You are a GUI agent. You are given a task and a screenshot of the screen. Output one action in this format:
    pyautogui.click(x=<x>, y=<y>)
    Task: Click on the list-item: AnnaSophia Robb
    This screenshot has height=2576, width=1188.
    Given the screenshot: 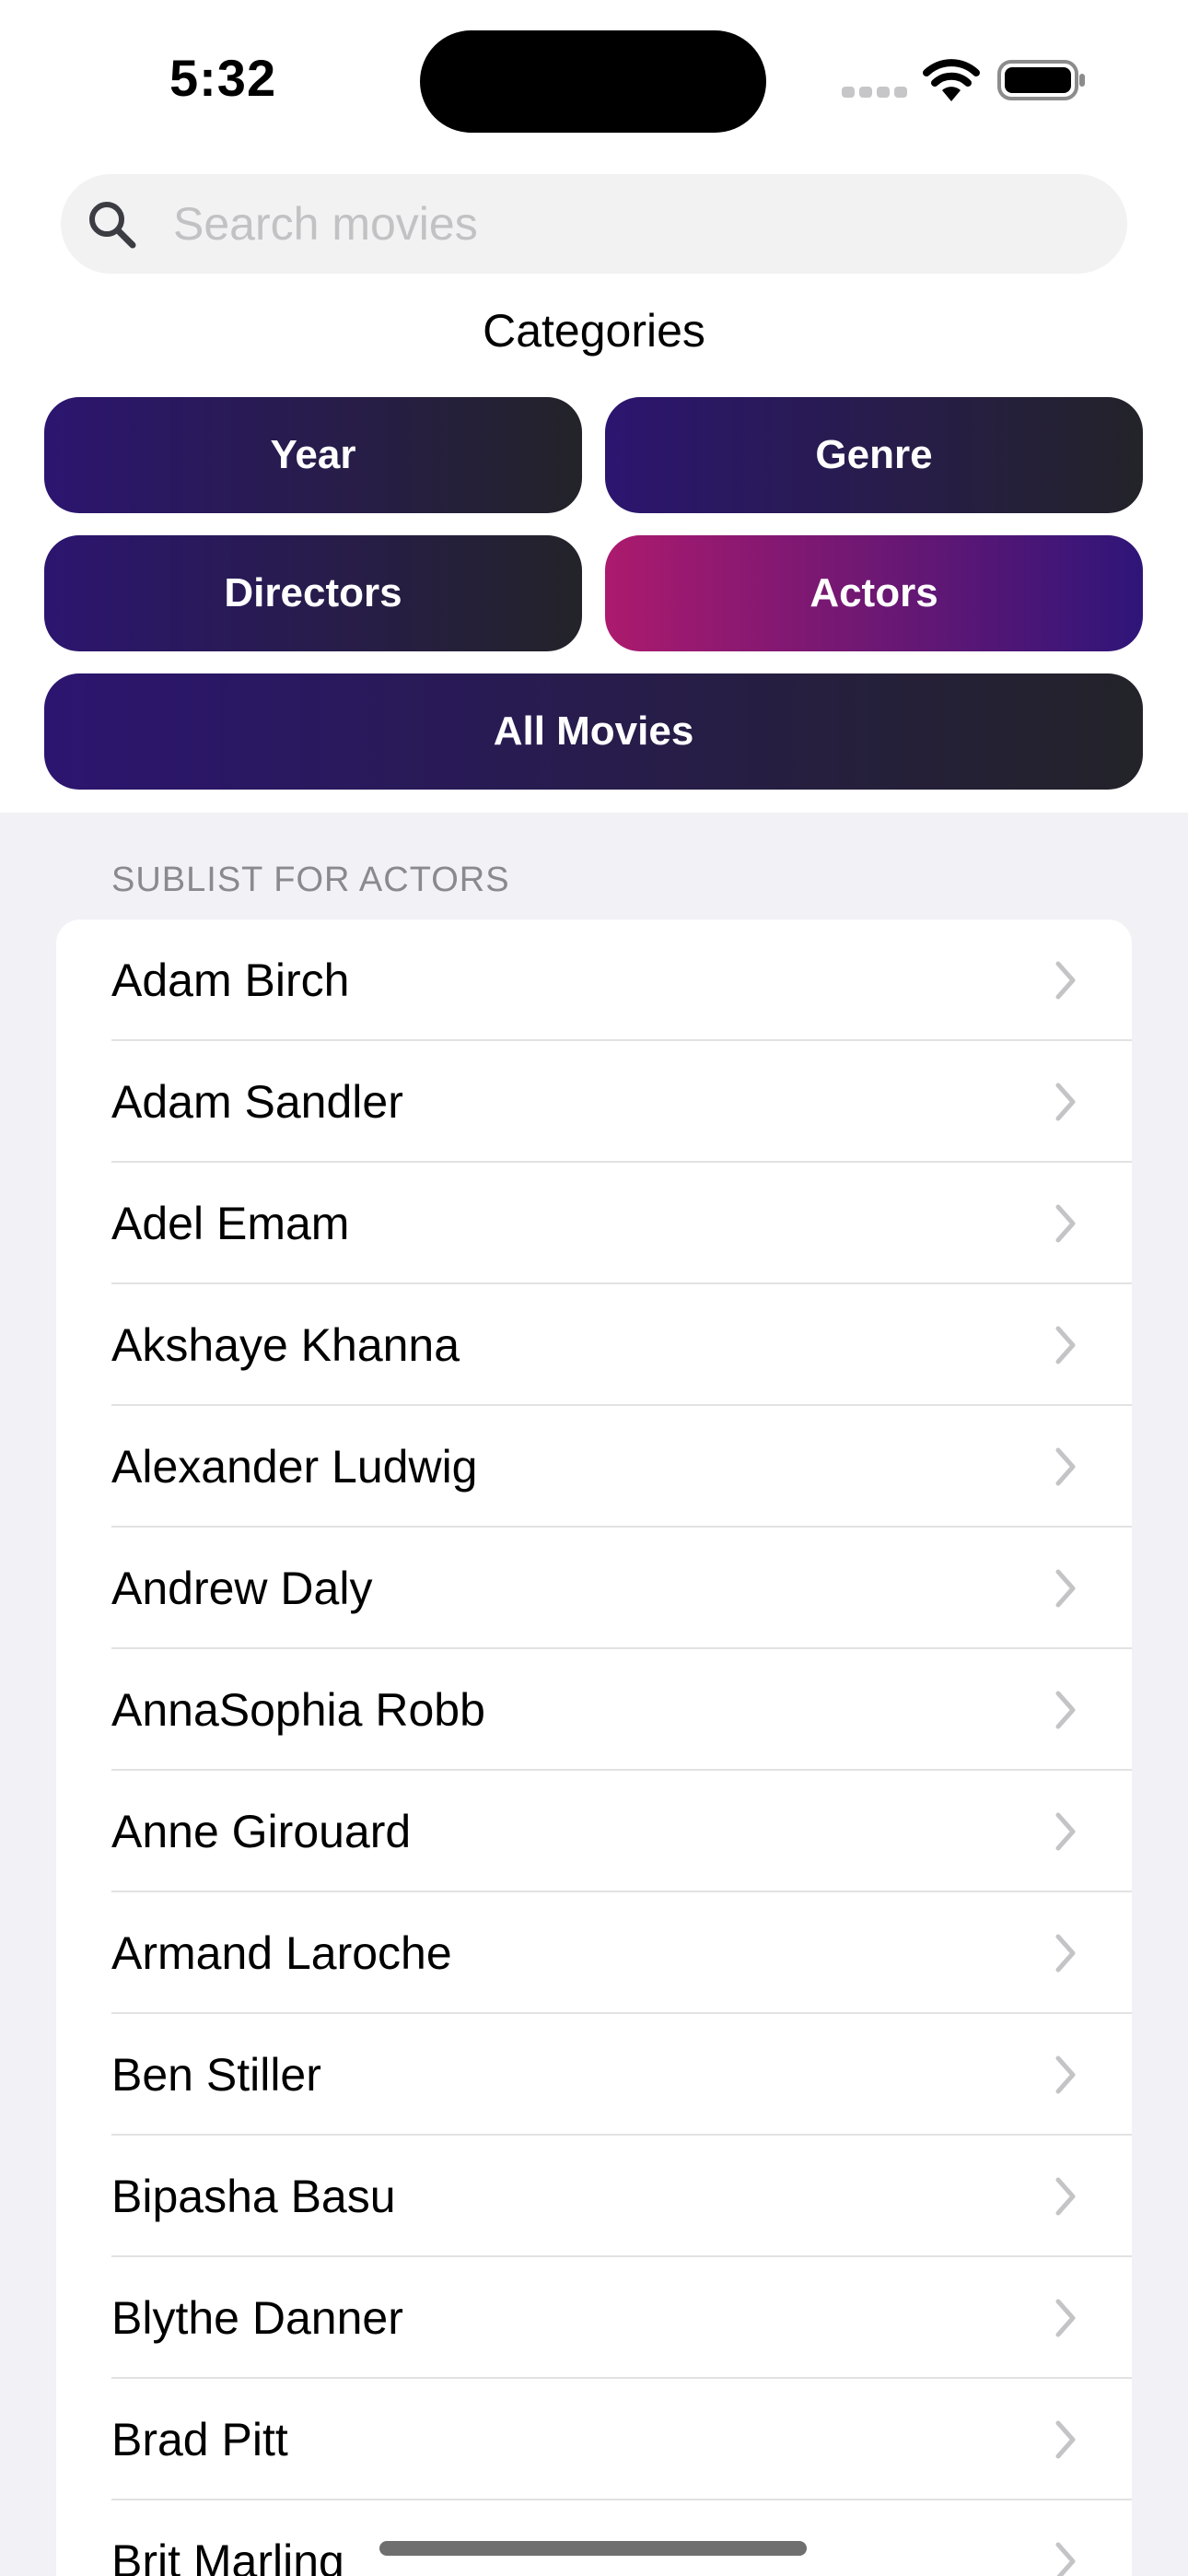 What is the action you would take?
    pyautogui.click(x=594, y=1710)
    